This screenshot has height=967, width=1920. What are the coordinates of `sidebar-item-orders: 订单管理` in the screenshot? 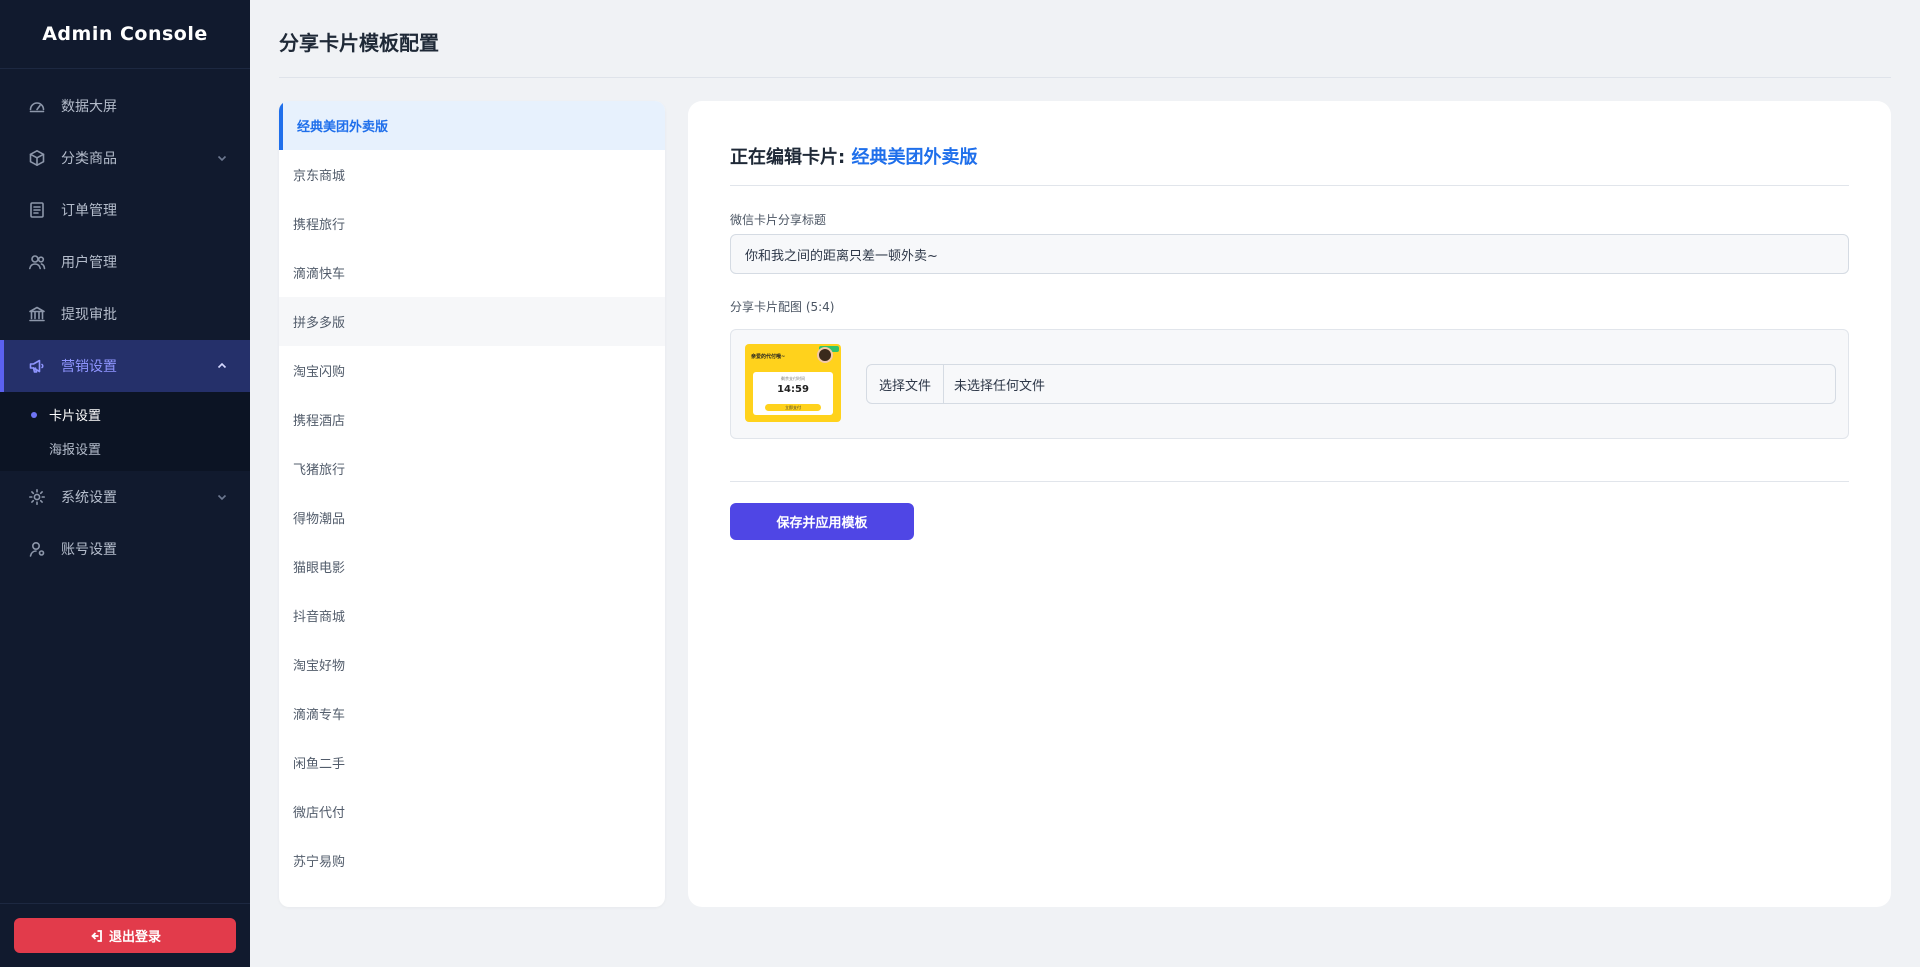 It's located at (125, 210).